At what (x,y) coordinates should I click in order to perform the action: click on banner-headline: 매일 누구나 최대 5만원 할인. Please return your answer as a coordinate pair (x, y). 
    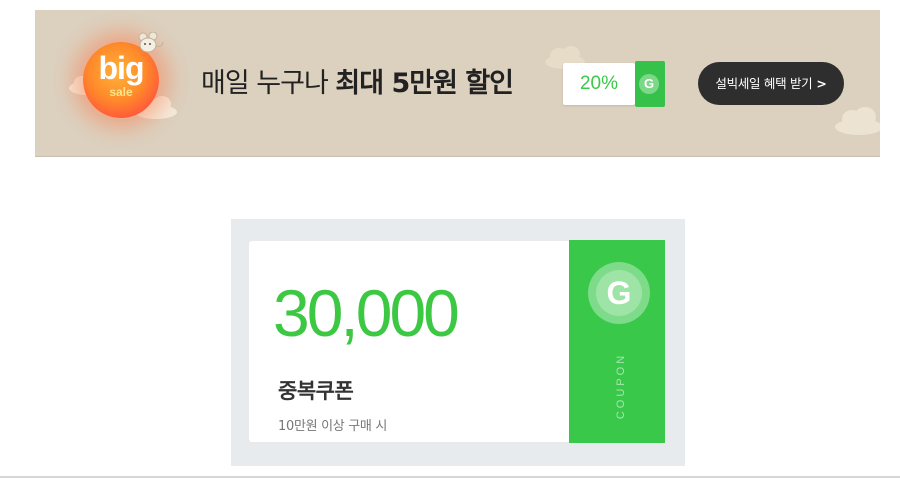
    Looking at the image, I should click on (357, 84).